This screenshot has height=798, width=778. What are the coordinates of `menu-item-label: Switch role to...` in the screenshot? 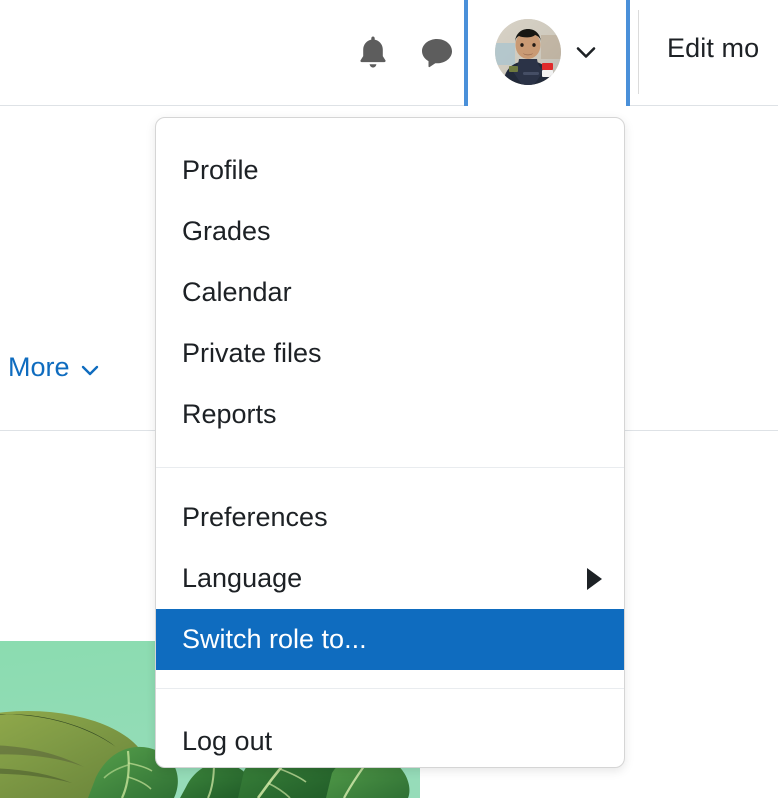 It's located at (274, 639).